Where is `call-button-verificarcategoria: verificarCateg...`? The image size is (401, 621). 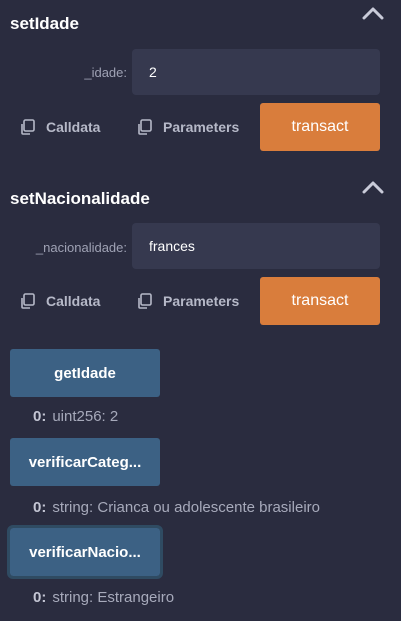
call-button-verificarcategoria: verificarCateg... is located at coordinates (85, 462).